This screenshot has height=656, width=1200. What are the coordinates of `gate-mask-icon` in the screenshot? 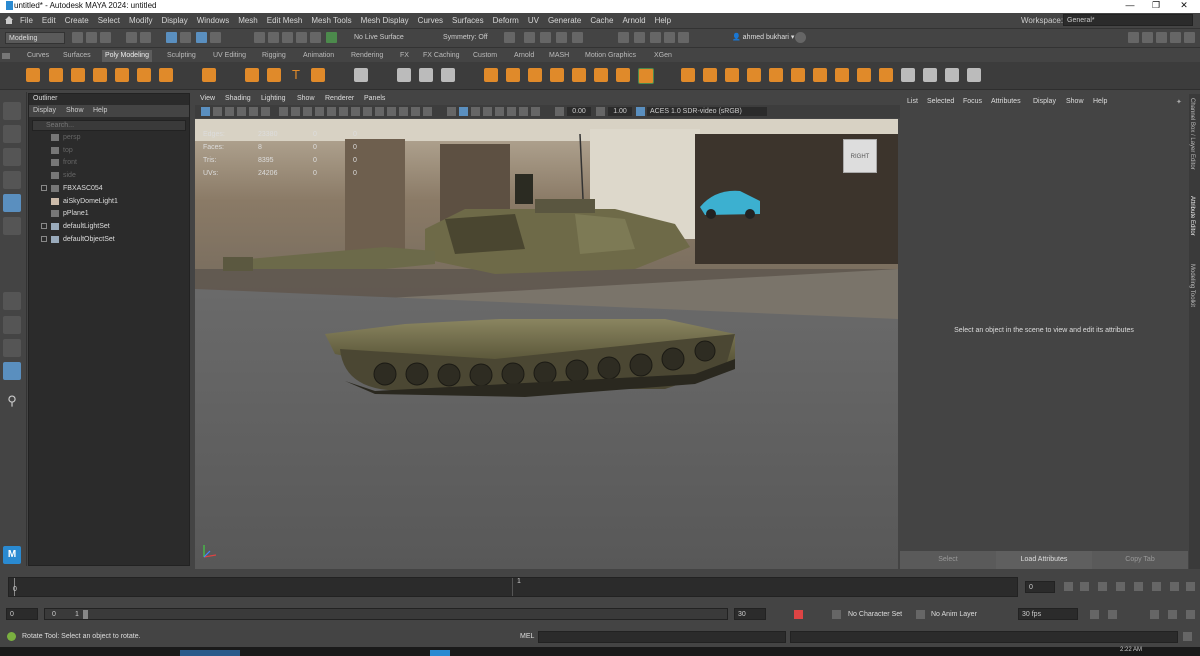 It's located at (319, 111).